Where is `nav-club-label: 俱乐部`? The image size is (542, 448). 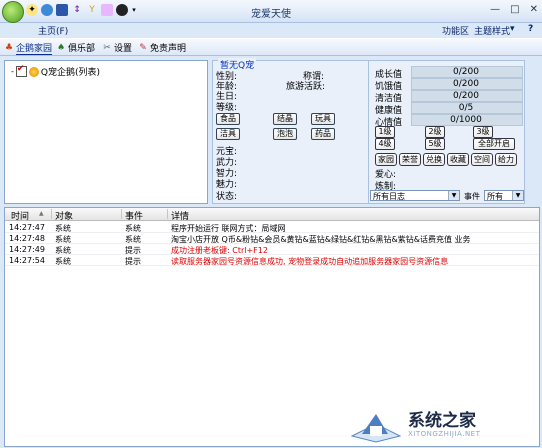
nav-club-label: 俱乐部 is located at coordinates (82, 49).